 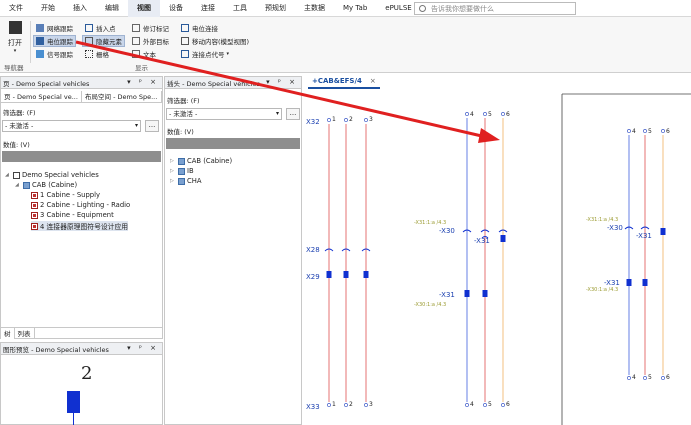 I want to click on annotation-arrow-head, so click(x=489, y=135).